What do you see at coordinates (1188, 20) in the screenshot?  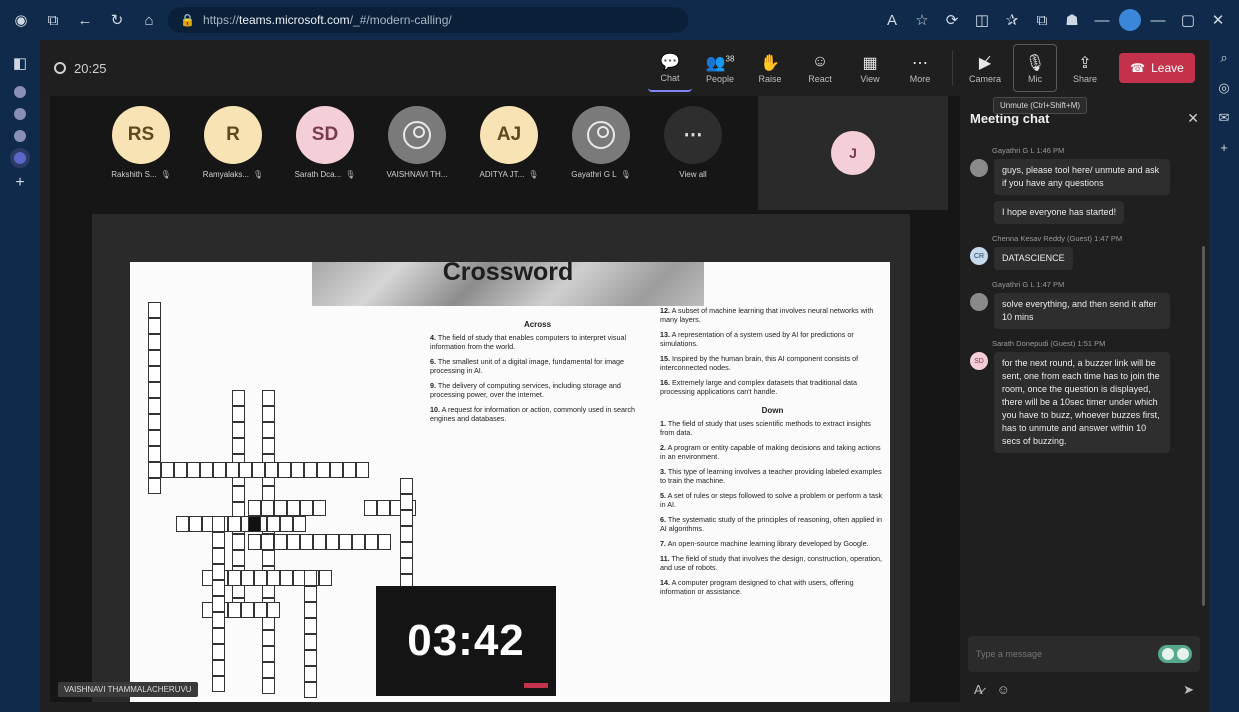 I see `maximize-icon: ▢` at bounding box center [1188, 20].